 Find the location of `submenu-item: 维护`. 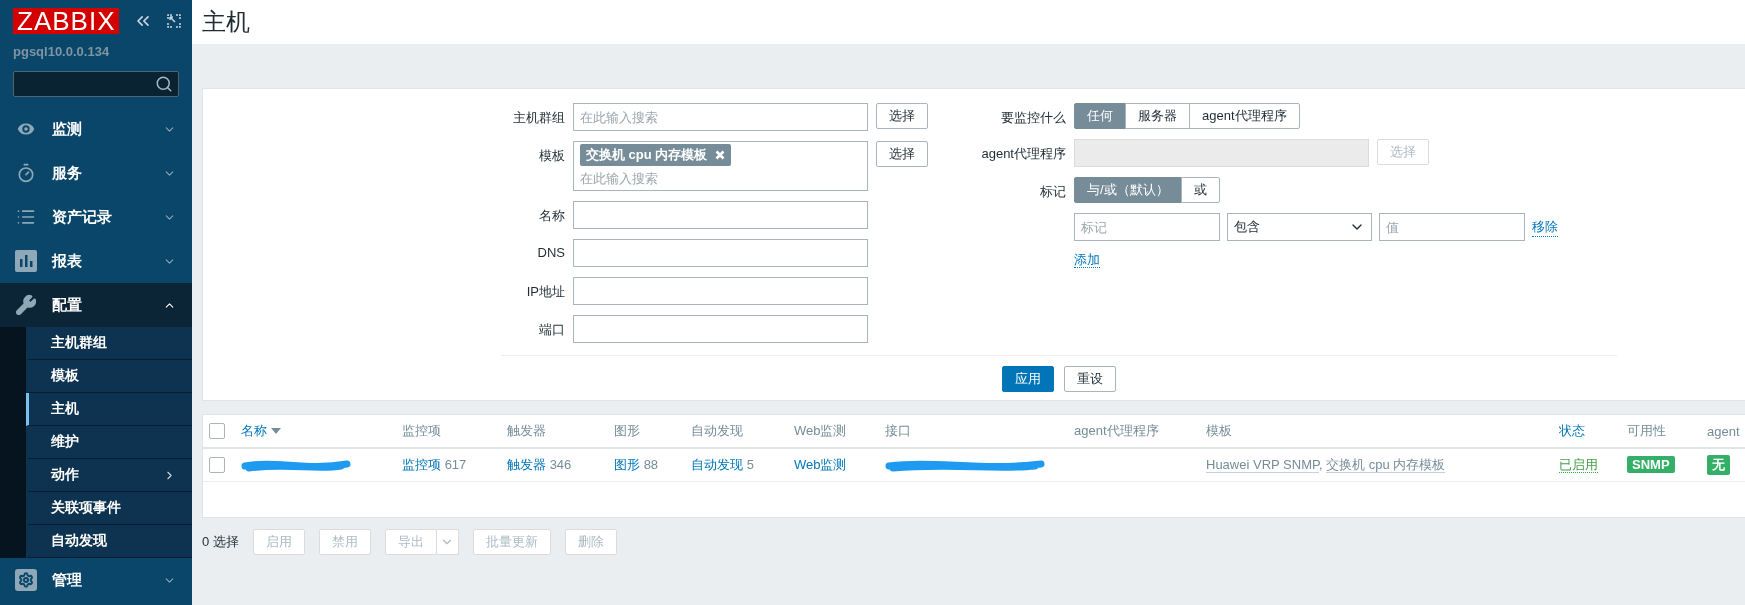

submenu-item: 维护 is located at coordinates (109, 442).